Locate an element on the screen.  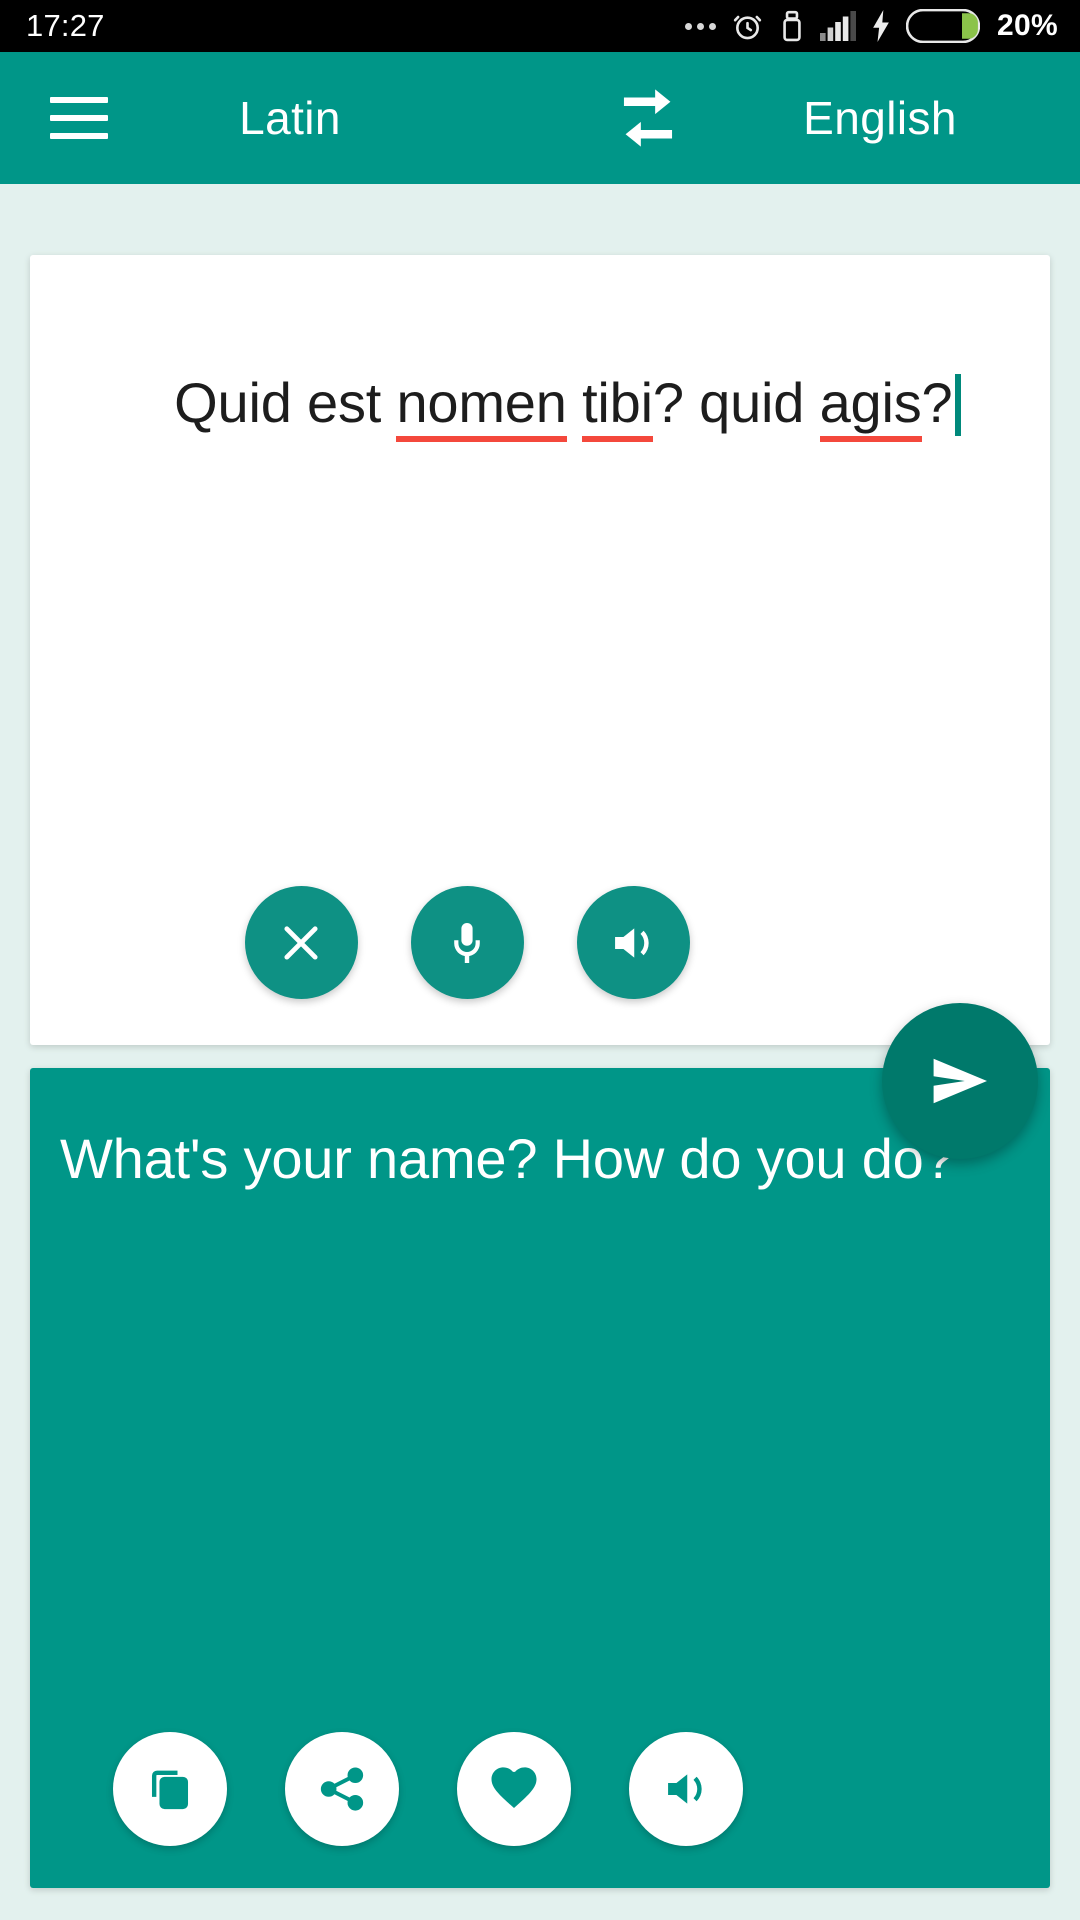
misspelled-word: tibi is located at coordinates (617, 406).